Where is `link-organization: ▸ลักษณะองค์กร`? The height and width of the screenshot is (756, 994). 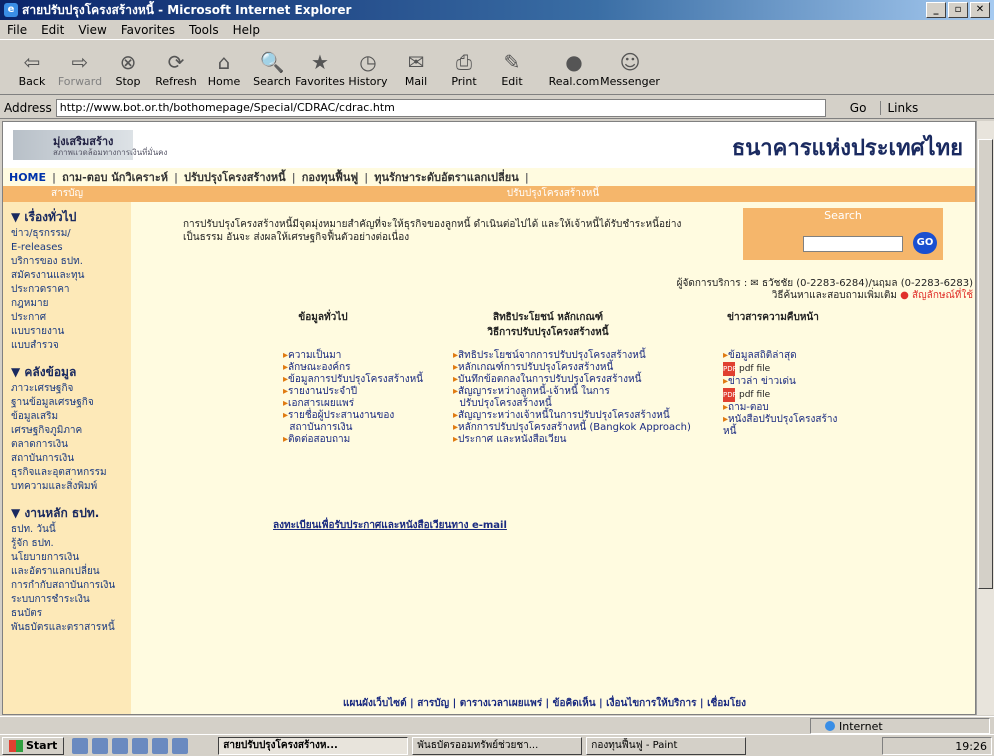 link-organization: ▸ลักษณะองค์กร is located at coordinates (353, 368).